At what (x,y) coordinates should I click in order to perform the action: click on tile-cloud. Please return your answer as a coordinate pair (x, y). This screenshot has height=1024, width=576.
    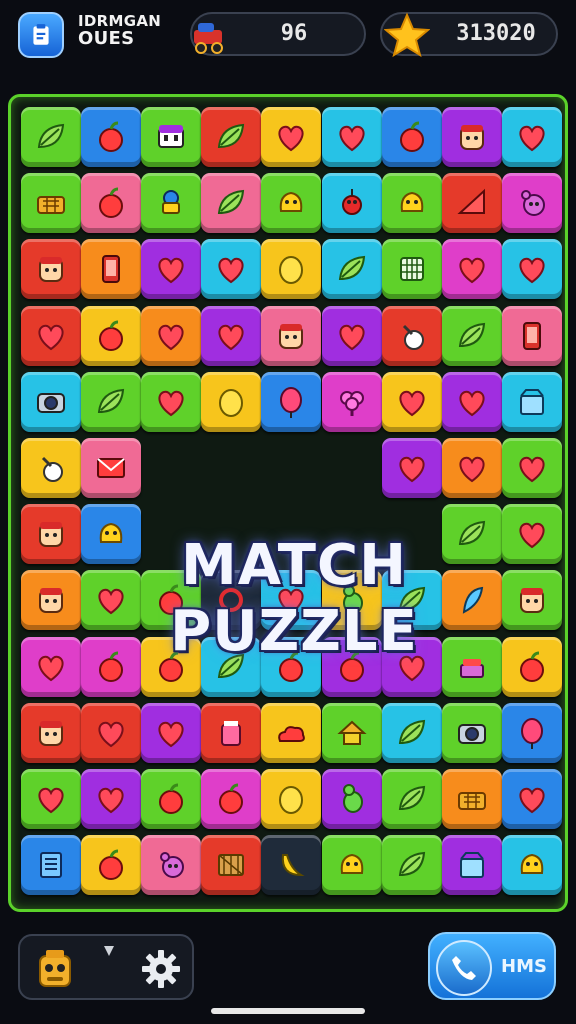
    Looking at the image, I should click on (291, 732).